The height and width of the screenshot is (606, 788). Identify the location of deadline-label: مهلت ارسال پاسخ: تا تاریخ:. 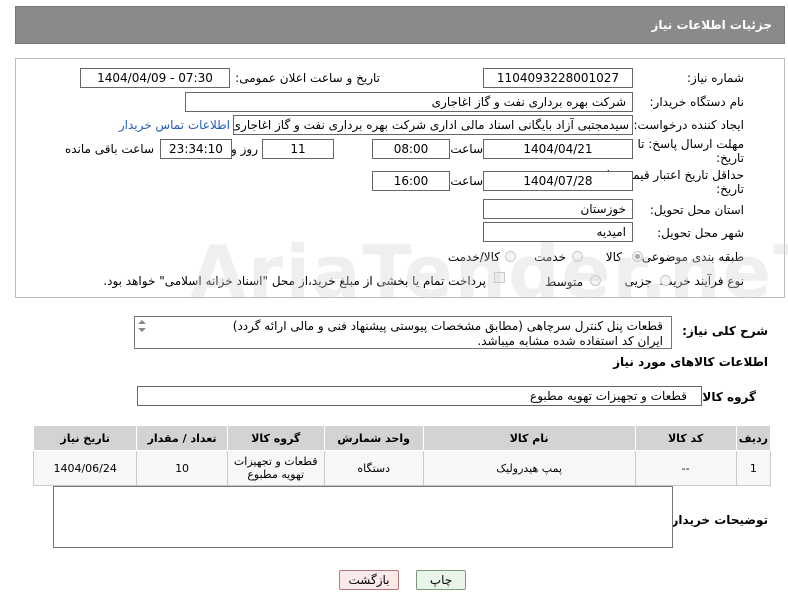
(690, 151).